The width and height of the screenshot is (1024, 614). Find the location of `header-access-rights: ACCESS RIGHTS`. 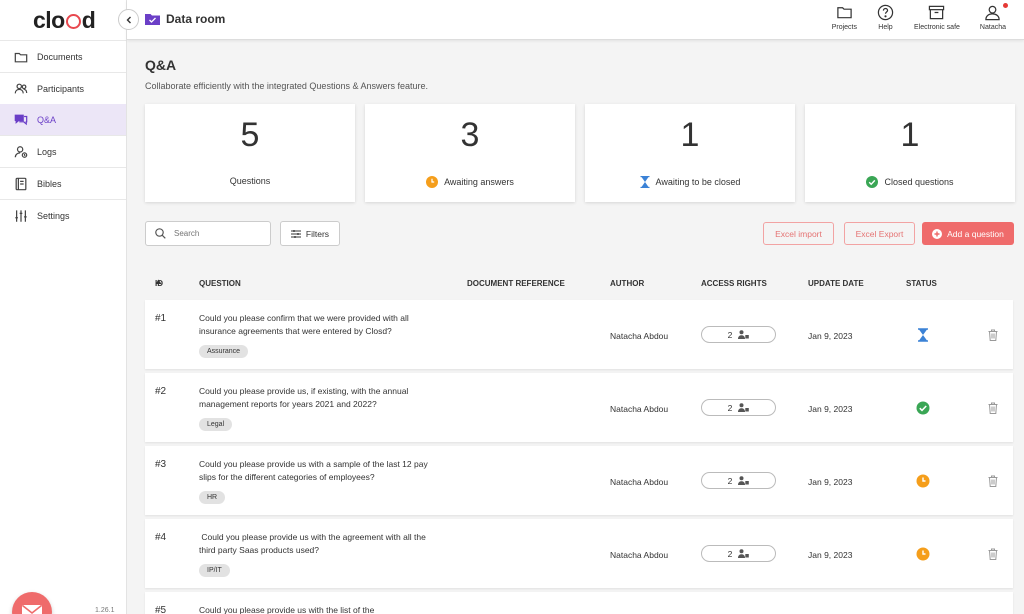

header-access-rights: ACCESS RIGHTS is located at coordinates (734, 283).